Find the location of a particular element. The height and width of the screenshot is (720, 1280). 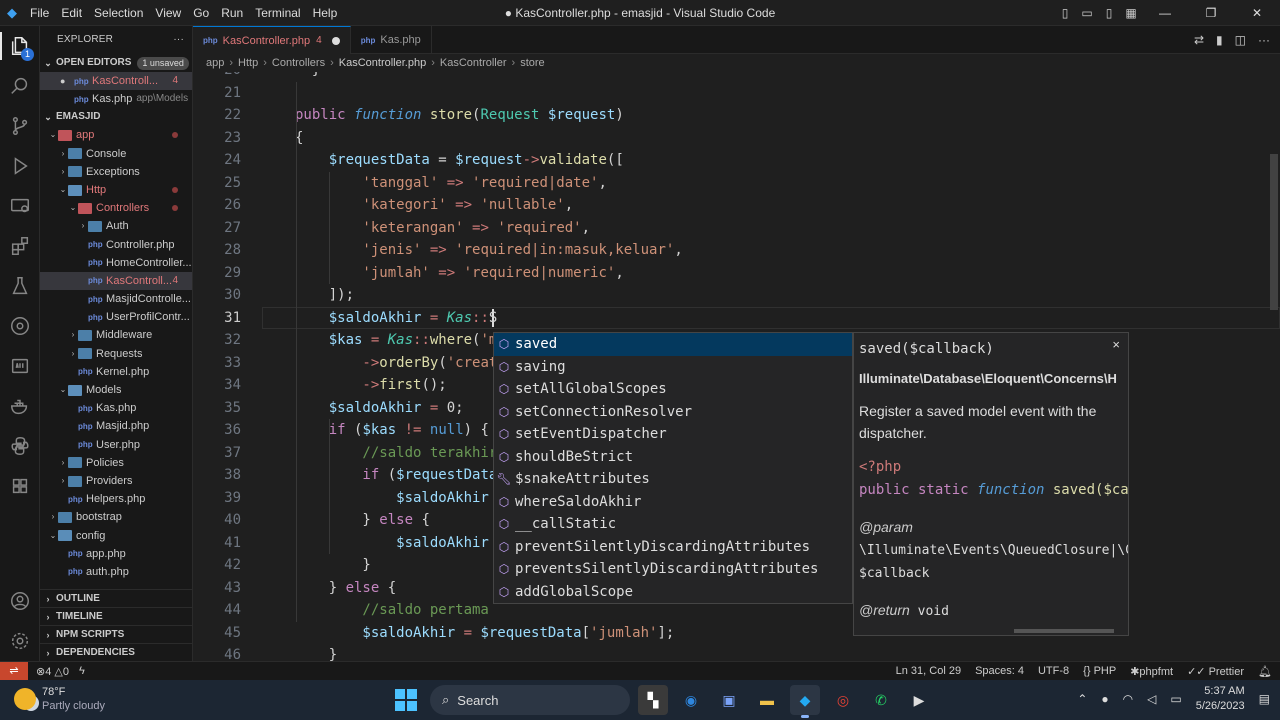

tab-kas: php Kas.php is located at coordinates (391, 40).